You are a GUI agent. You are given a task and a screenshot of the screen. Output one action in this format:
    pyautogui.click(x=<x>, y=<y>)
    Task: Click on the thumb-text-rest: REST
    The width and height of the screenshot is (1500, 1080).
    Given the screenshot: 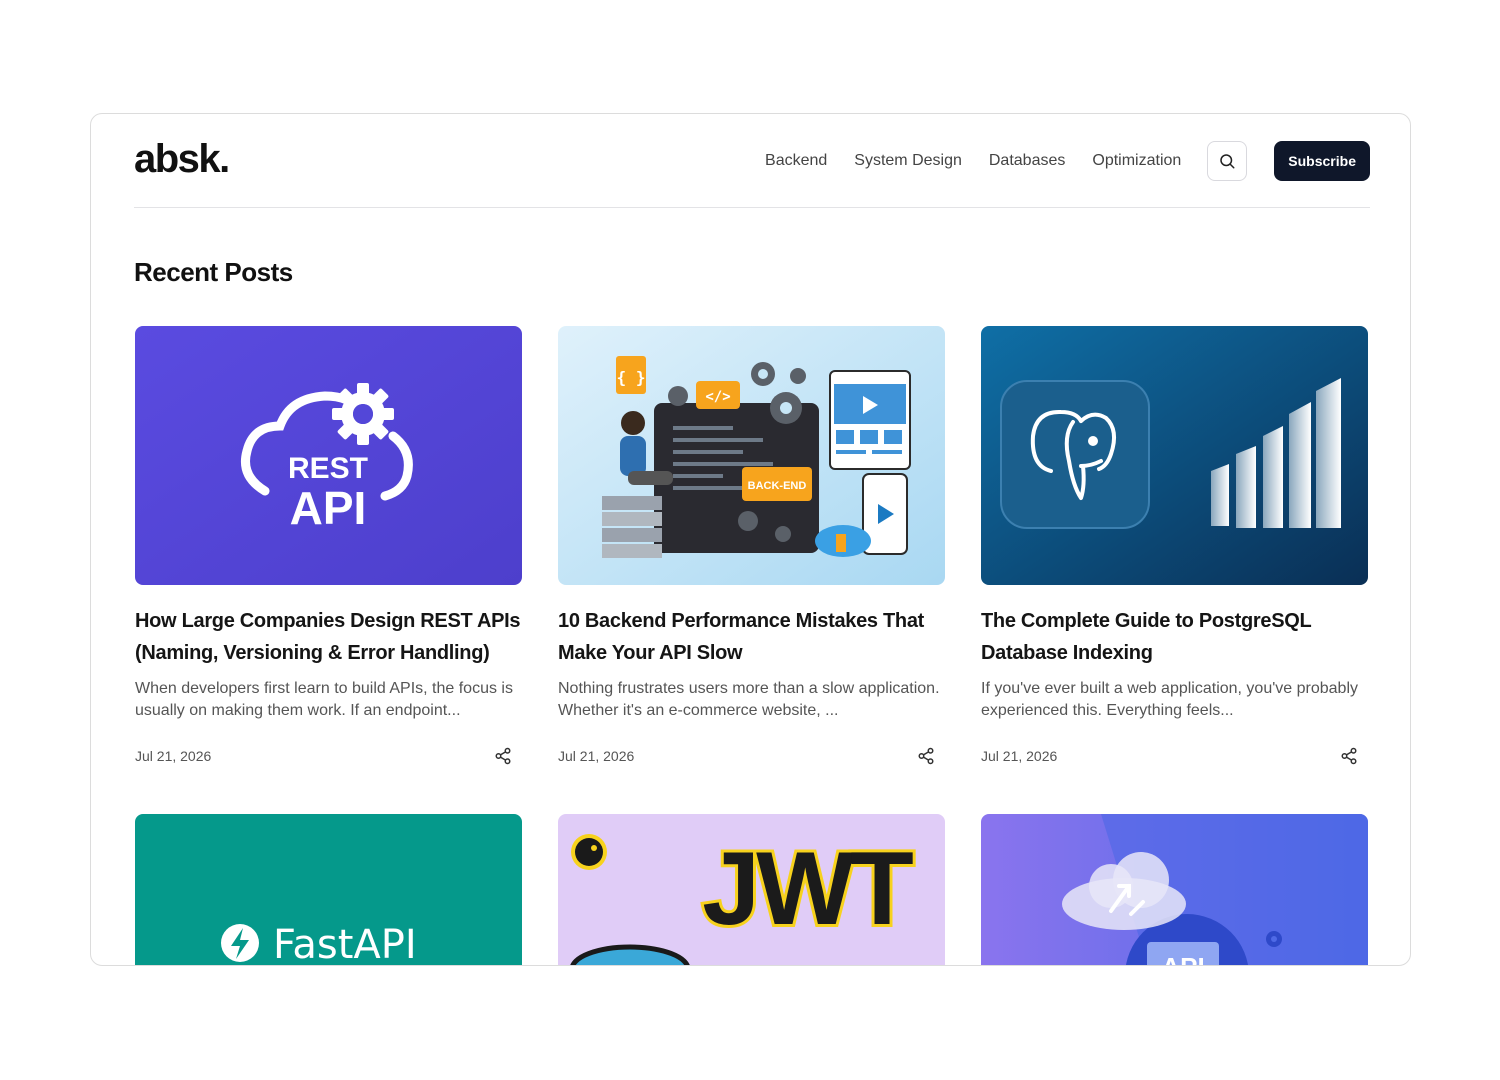 What is the action you would take?
    pyautogui.click(x=328, y=468)
    